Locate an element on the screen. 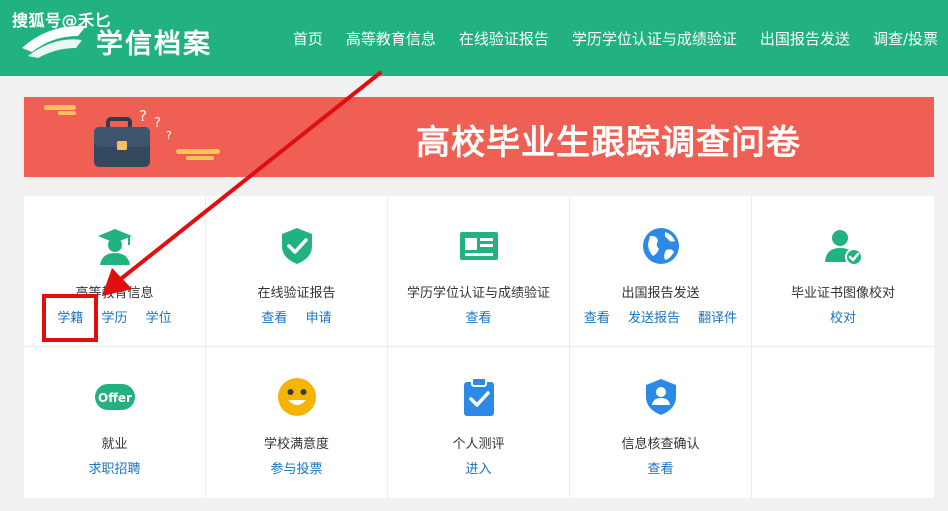 The image size is (948, 511). link-apply: 申请 is located at coordinates (319, 318).